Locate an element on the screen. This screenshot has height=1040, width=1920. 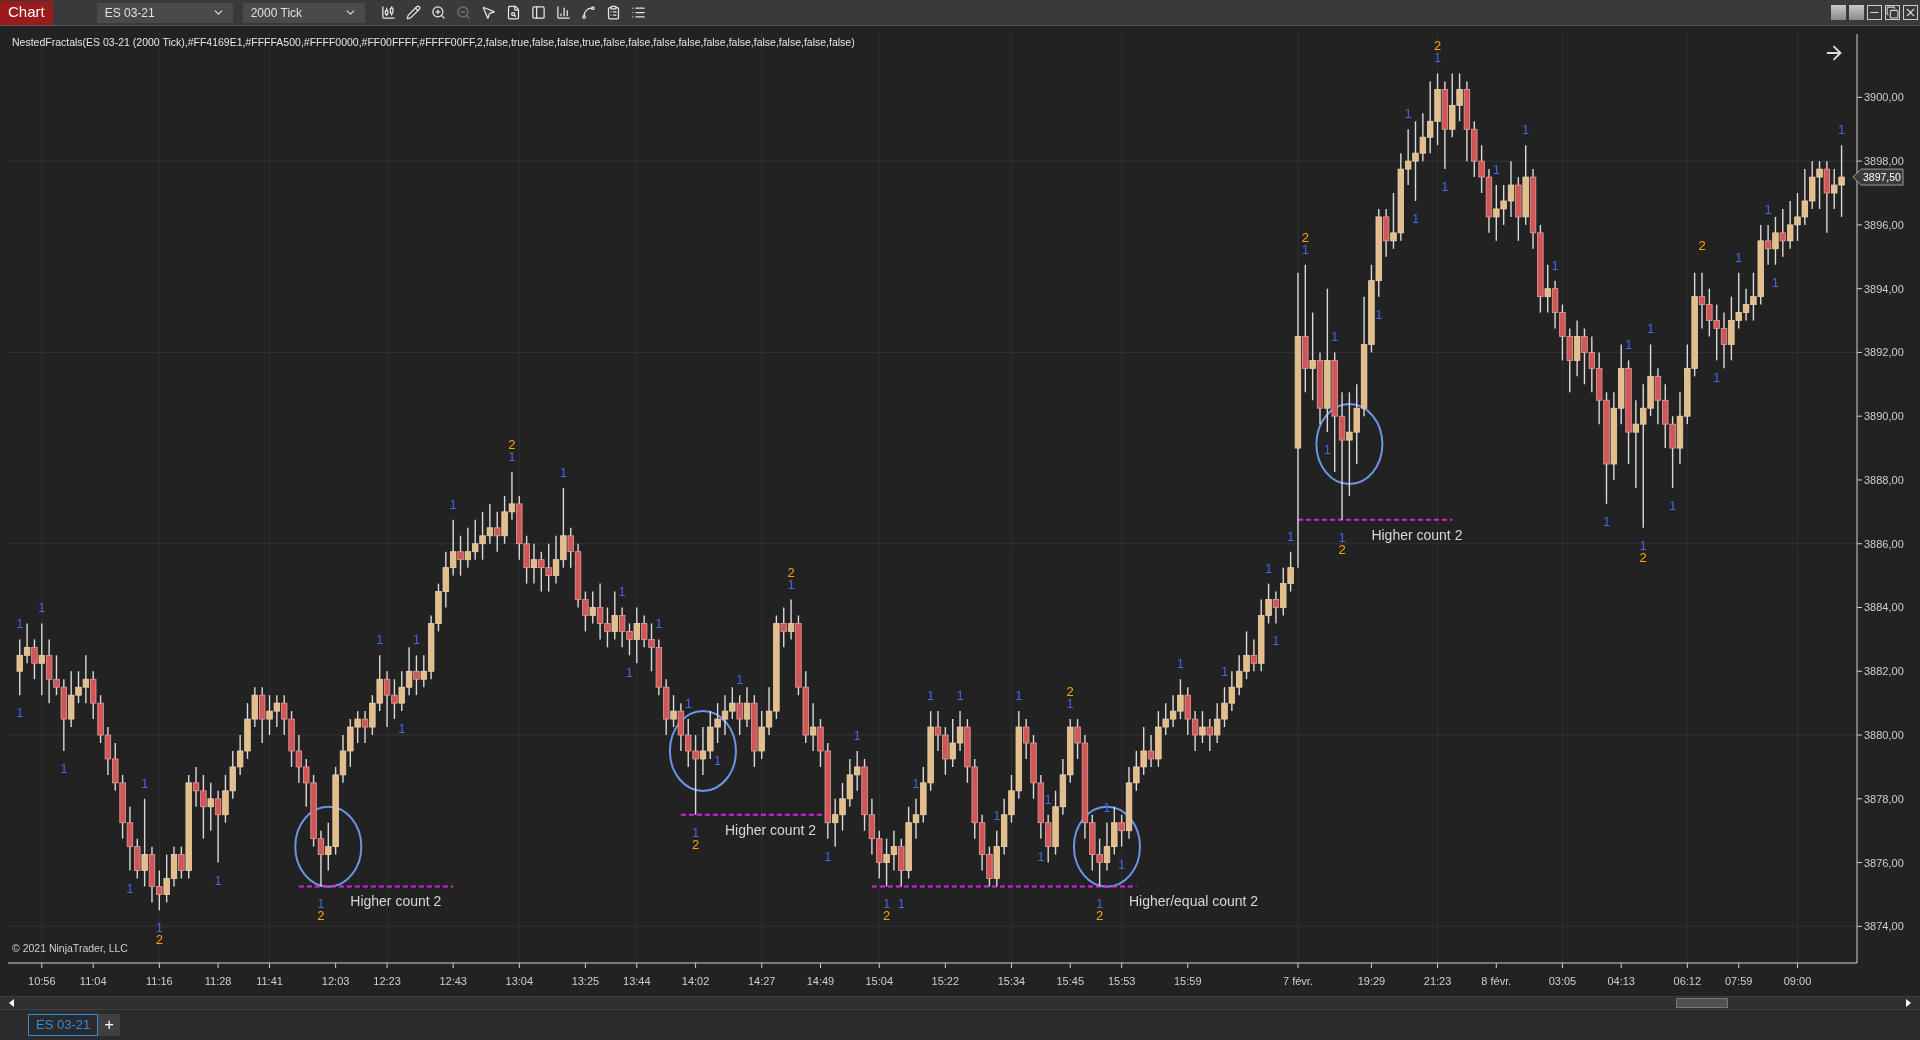
interval-dropdown: 2000 Tick is located at coordinates (303, 12).